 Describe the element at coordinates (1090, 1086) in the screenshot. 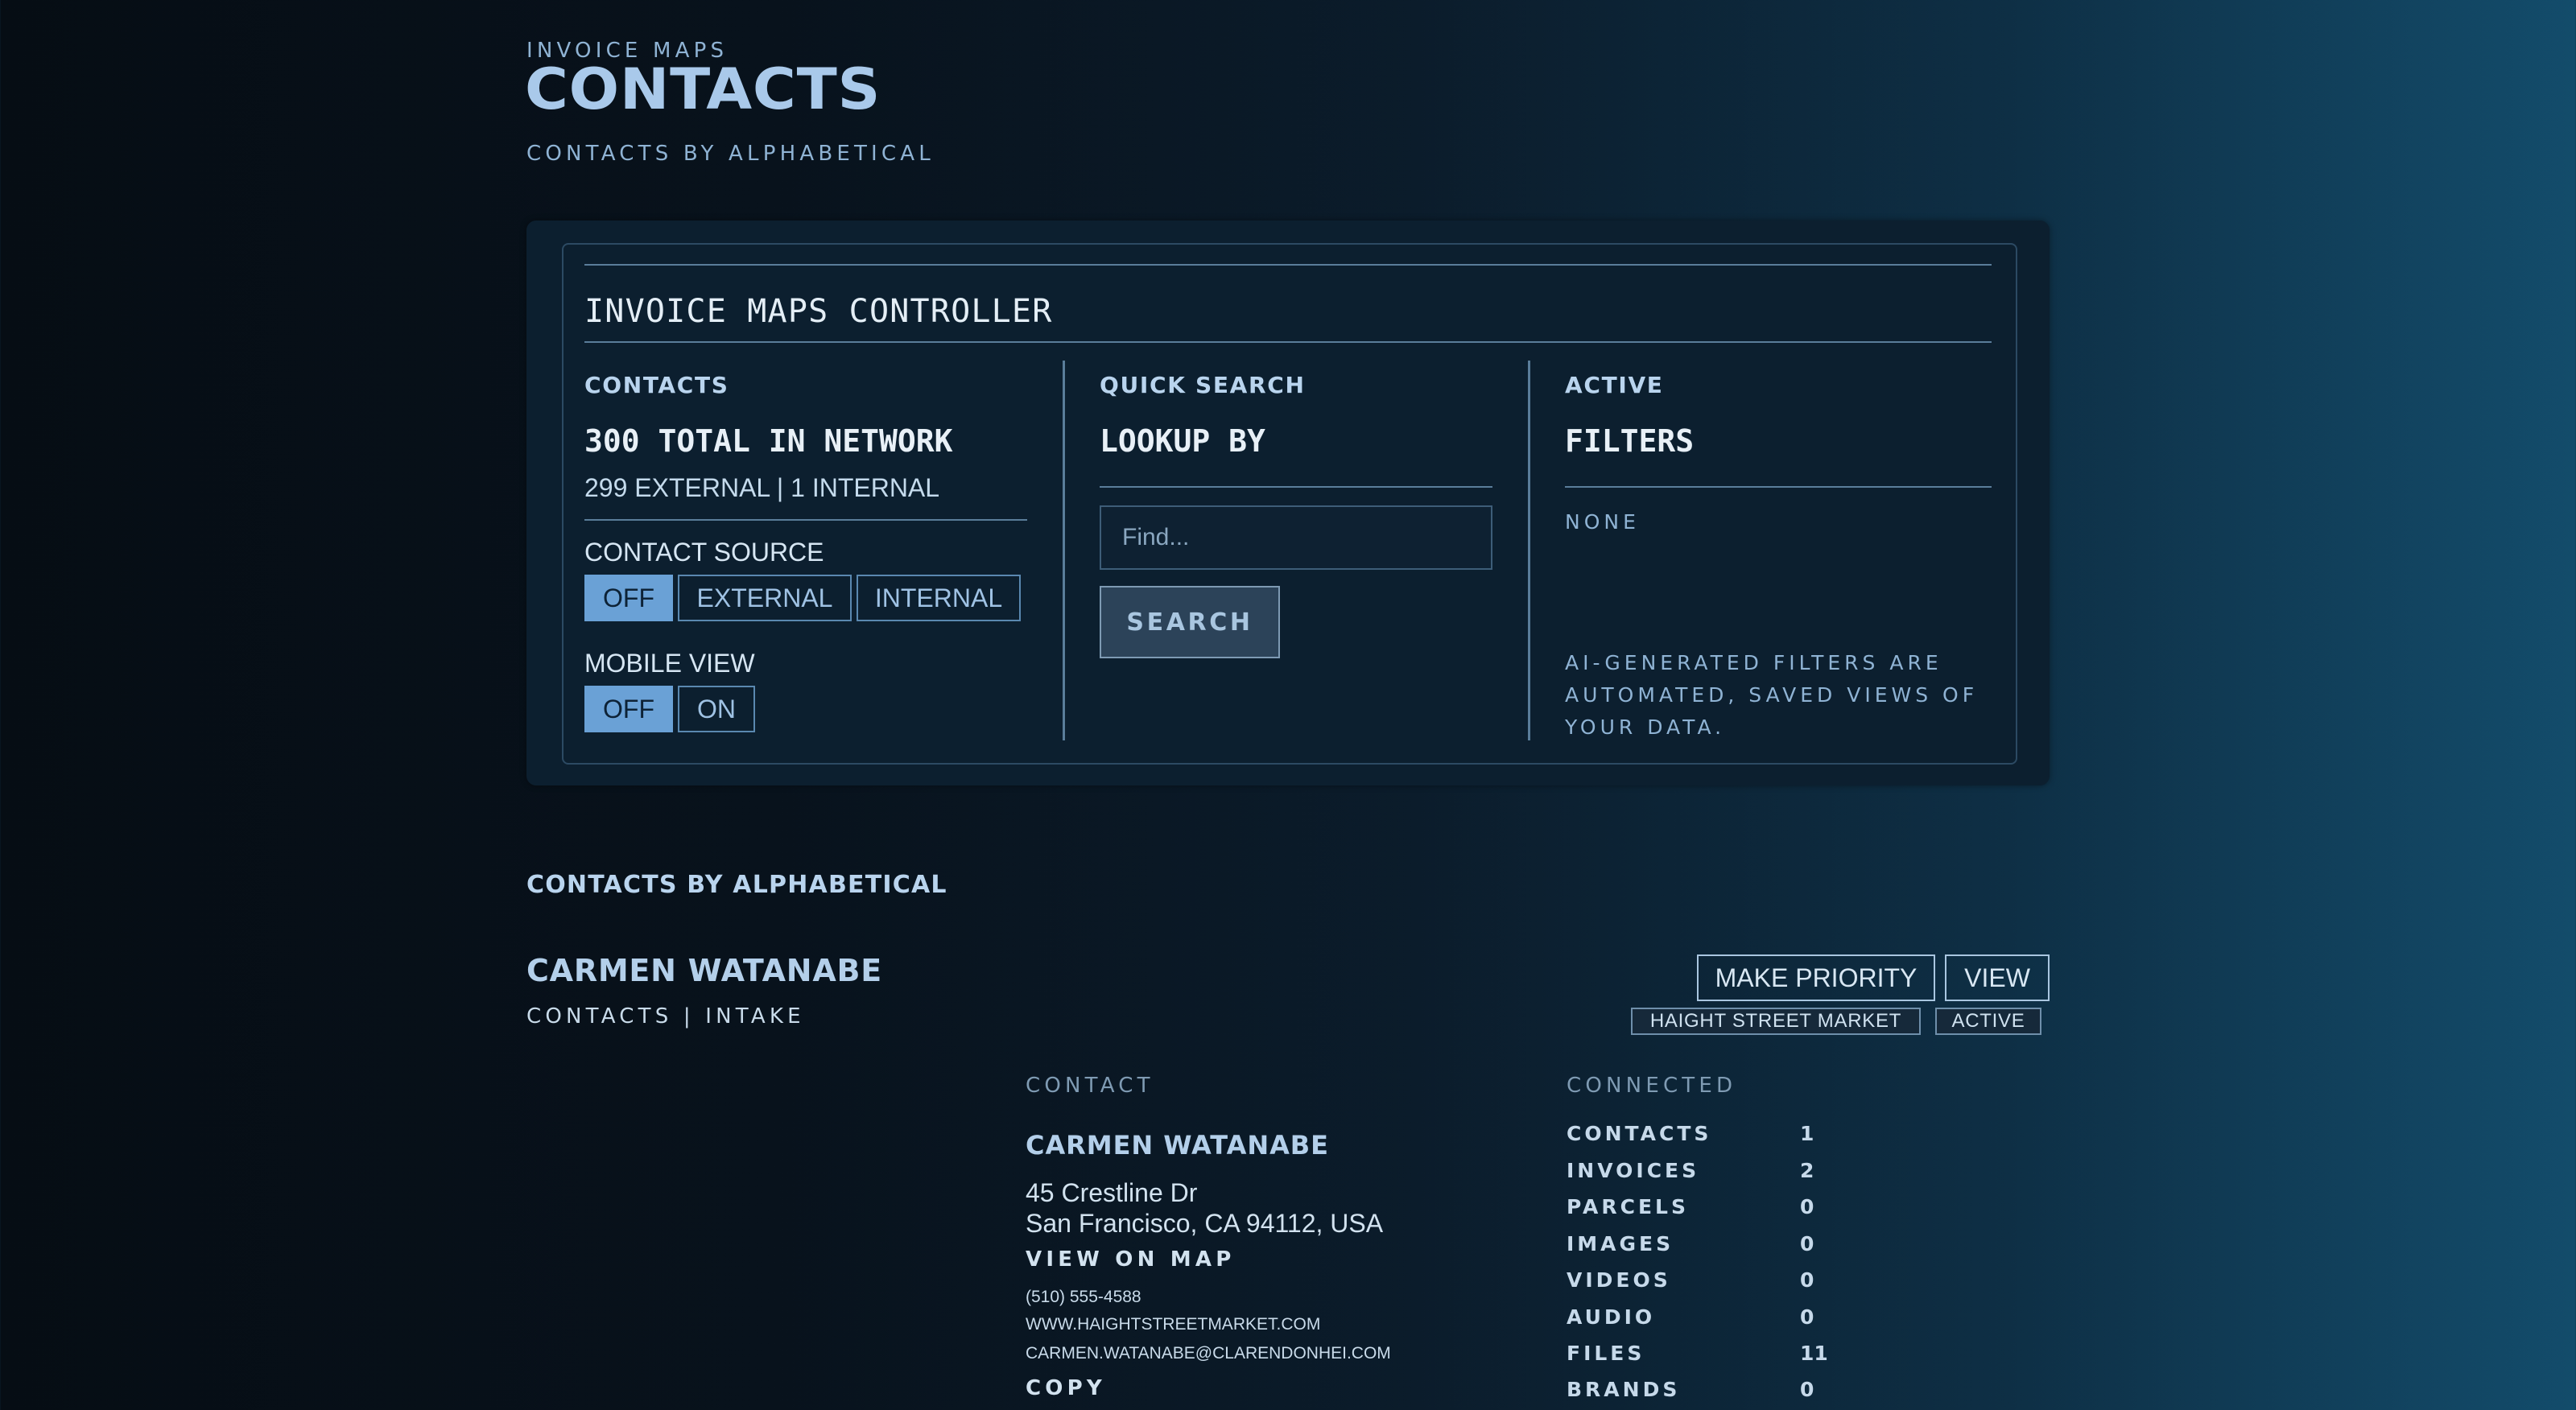

I see `contact-section-label: CONTACT` at that location.